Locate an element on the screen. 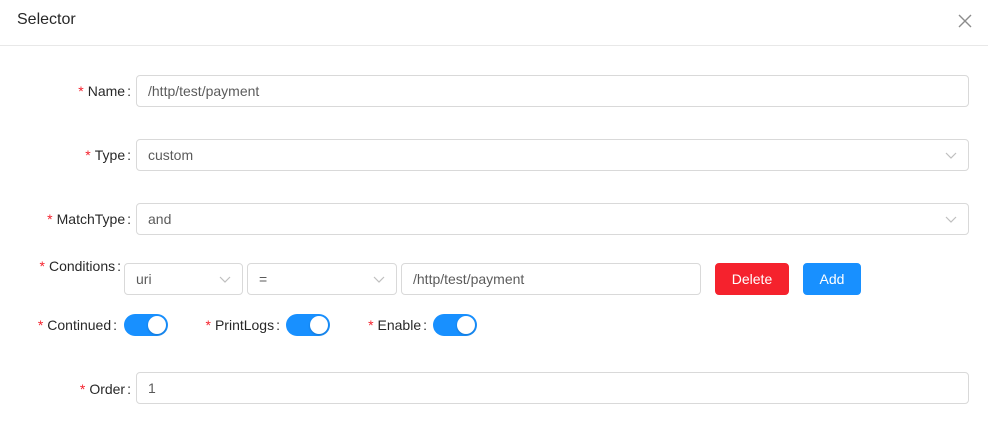 The image size is (988, 426). conditions-label: * Conditions : is located at coordinates (71, 274).